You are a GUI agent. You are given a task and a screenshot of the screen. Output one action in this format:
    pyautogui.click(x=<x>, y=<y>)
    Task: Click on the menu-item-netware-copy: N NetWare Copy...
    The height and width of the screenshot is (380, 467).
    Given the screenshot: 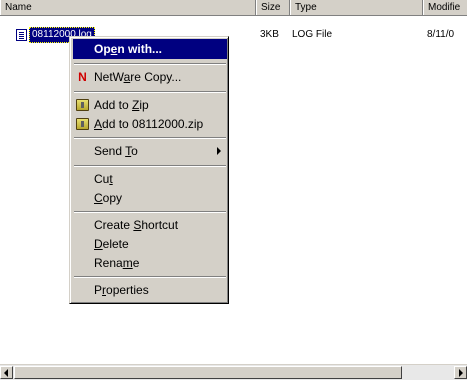 What is the action you would take?
    pyautogui.click(x=150, y=77)
    